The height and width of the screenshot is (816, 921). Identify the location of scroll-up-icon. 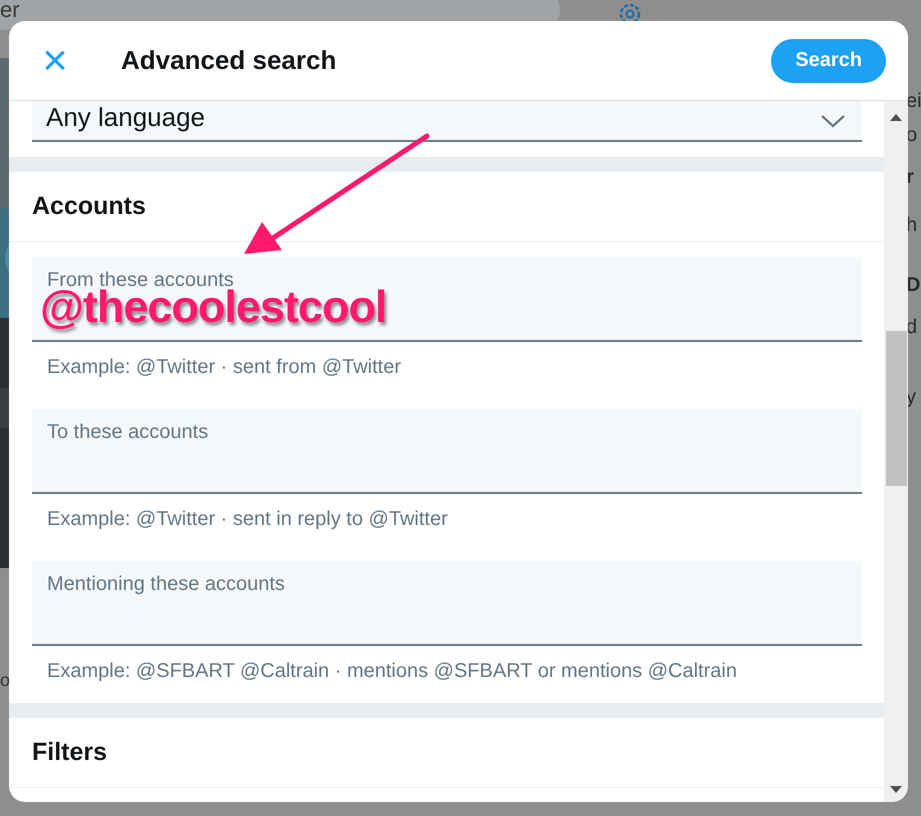
(896, 117).